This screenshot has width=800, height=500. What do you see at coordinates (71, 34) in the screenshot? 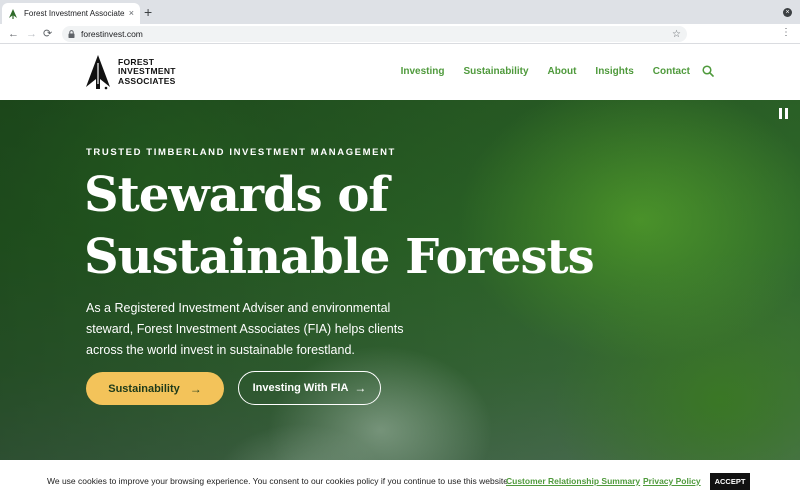
I see `lock-icon` at bounding box center [71, 34].